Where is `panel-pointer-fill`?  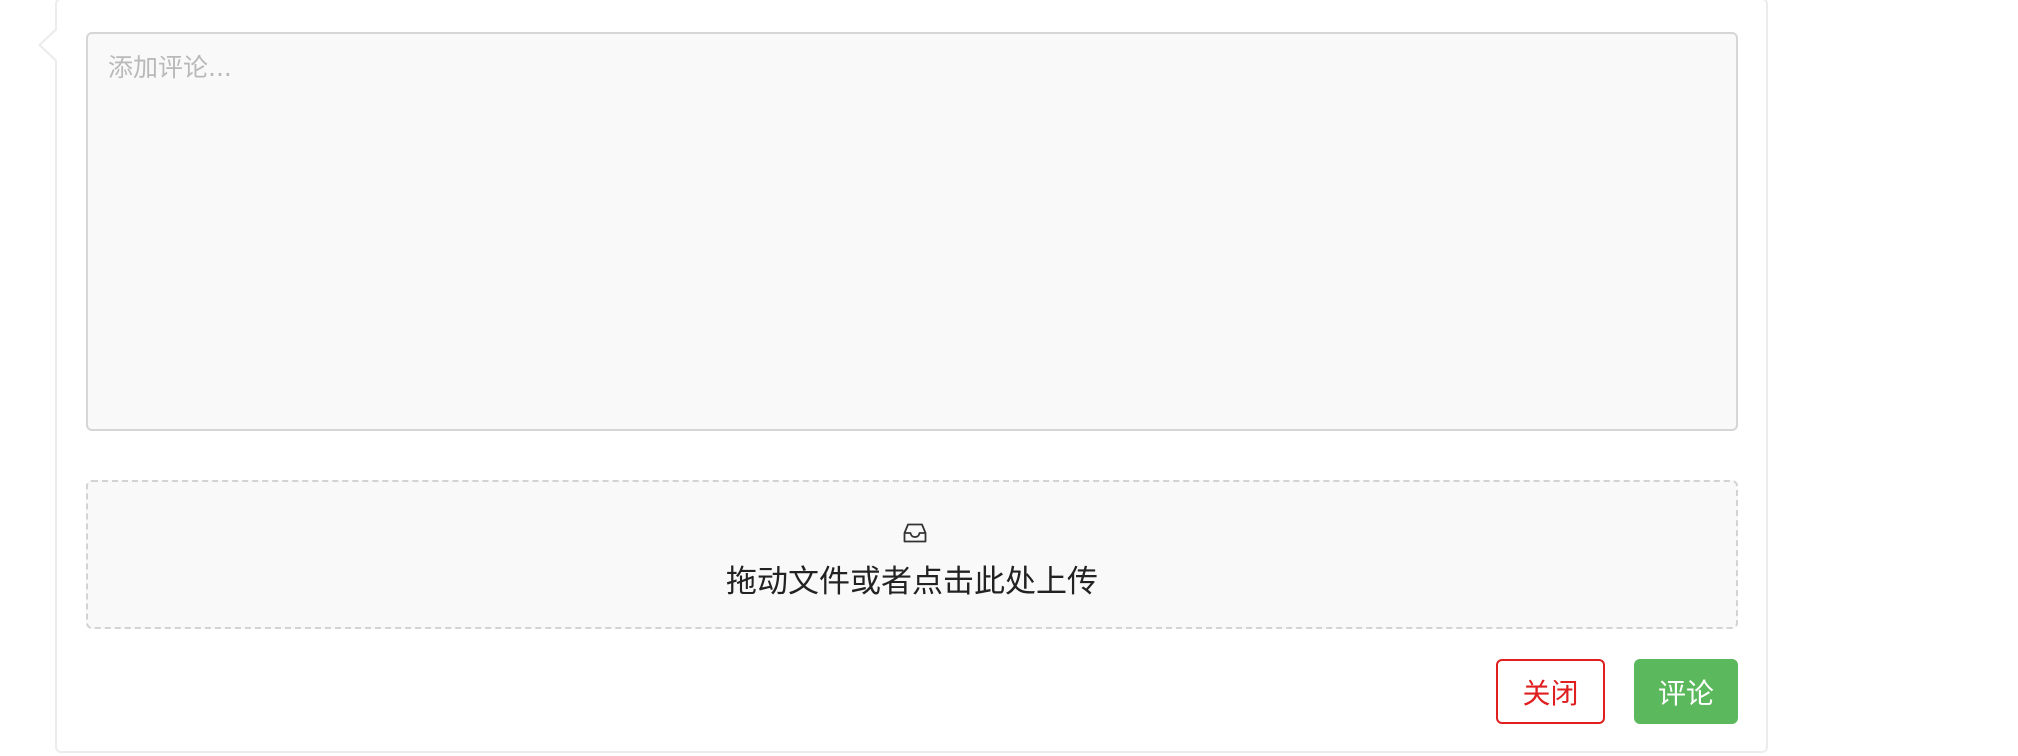 panel-pointer-fill is located at coordinates (49, 45).